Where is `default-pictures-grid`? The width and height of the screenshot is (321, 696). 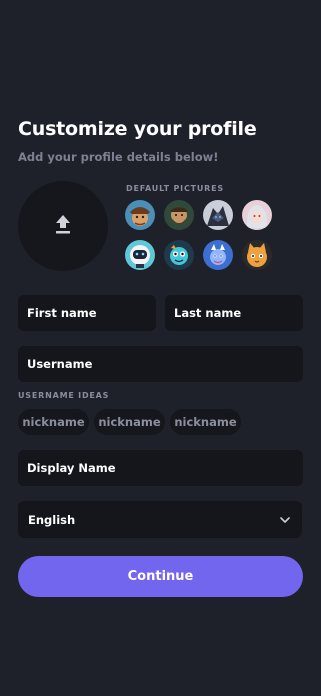
default-pictures-grid is located at coordinates (199, 236).